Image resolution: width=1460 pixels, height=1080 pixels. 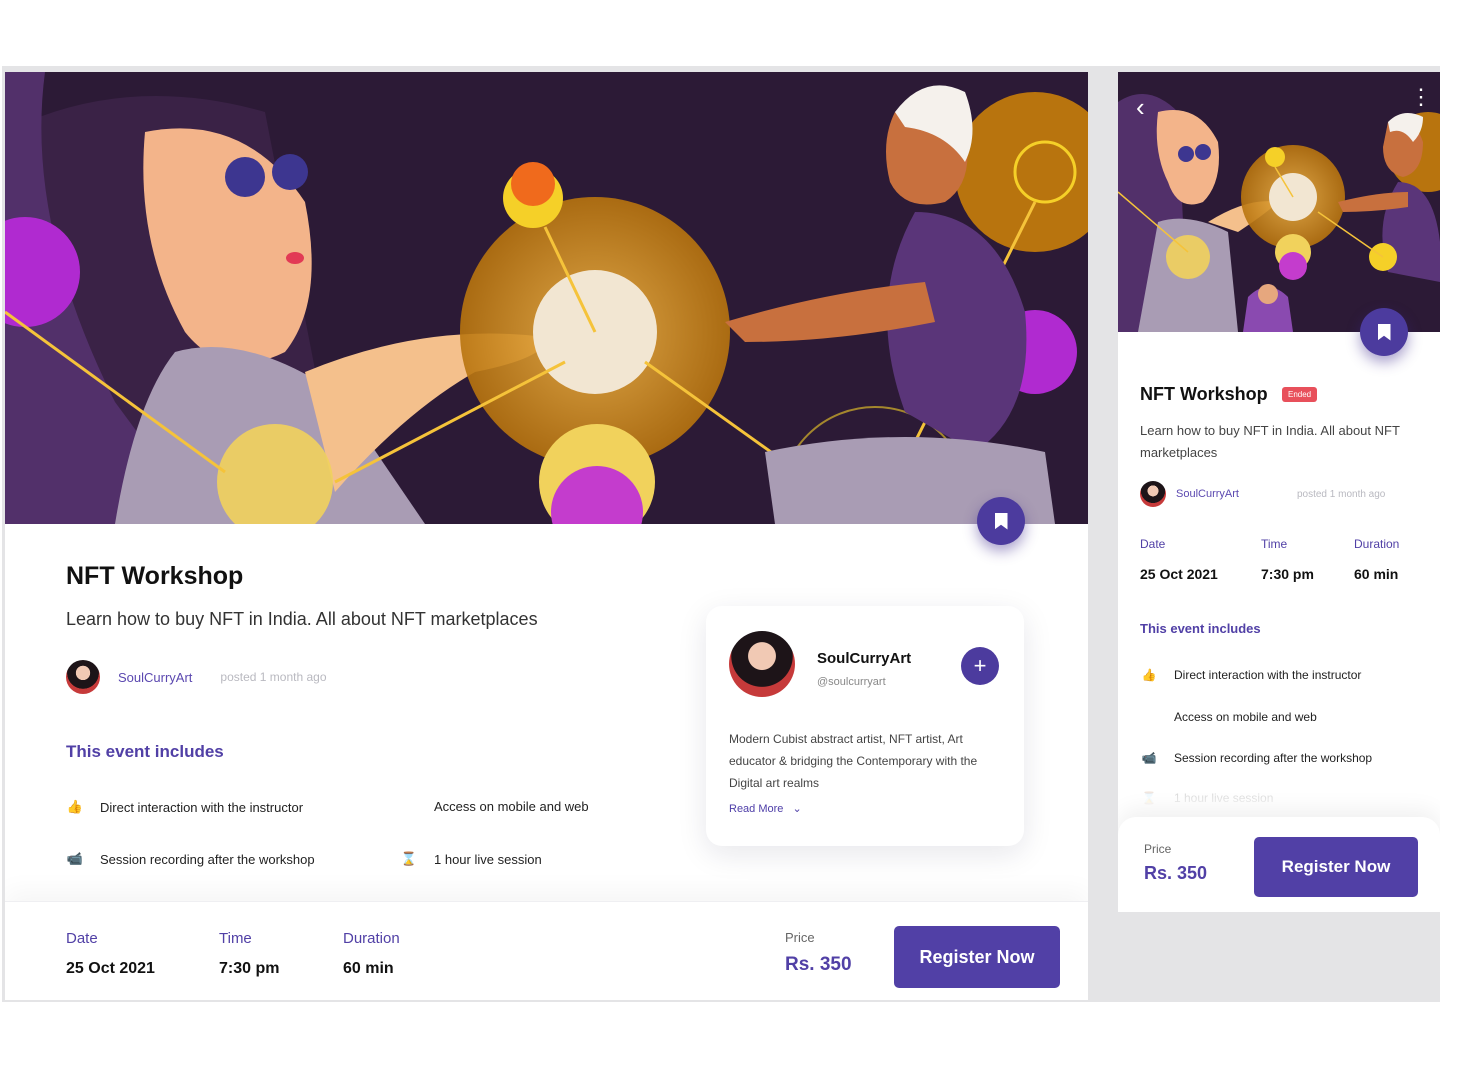 I want to click on mobile-event-title: NFT Workshop, so click(x=1204, y=394).